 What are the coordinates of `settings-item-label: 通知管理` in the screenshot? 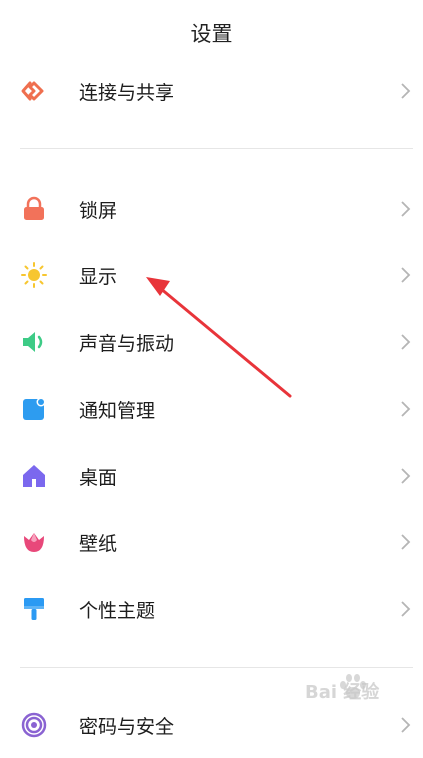 It's located at (117, 411).